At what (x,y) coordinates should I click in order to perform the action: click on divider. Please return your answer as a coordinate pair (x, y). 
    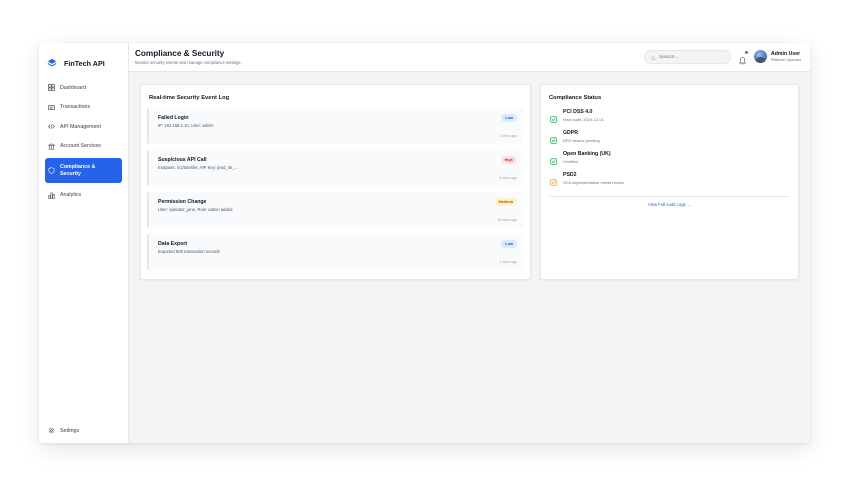
    Looking at the image, I should click on (669, 196).